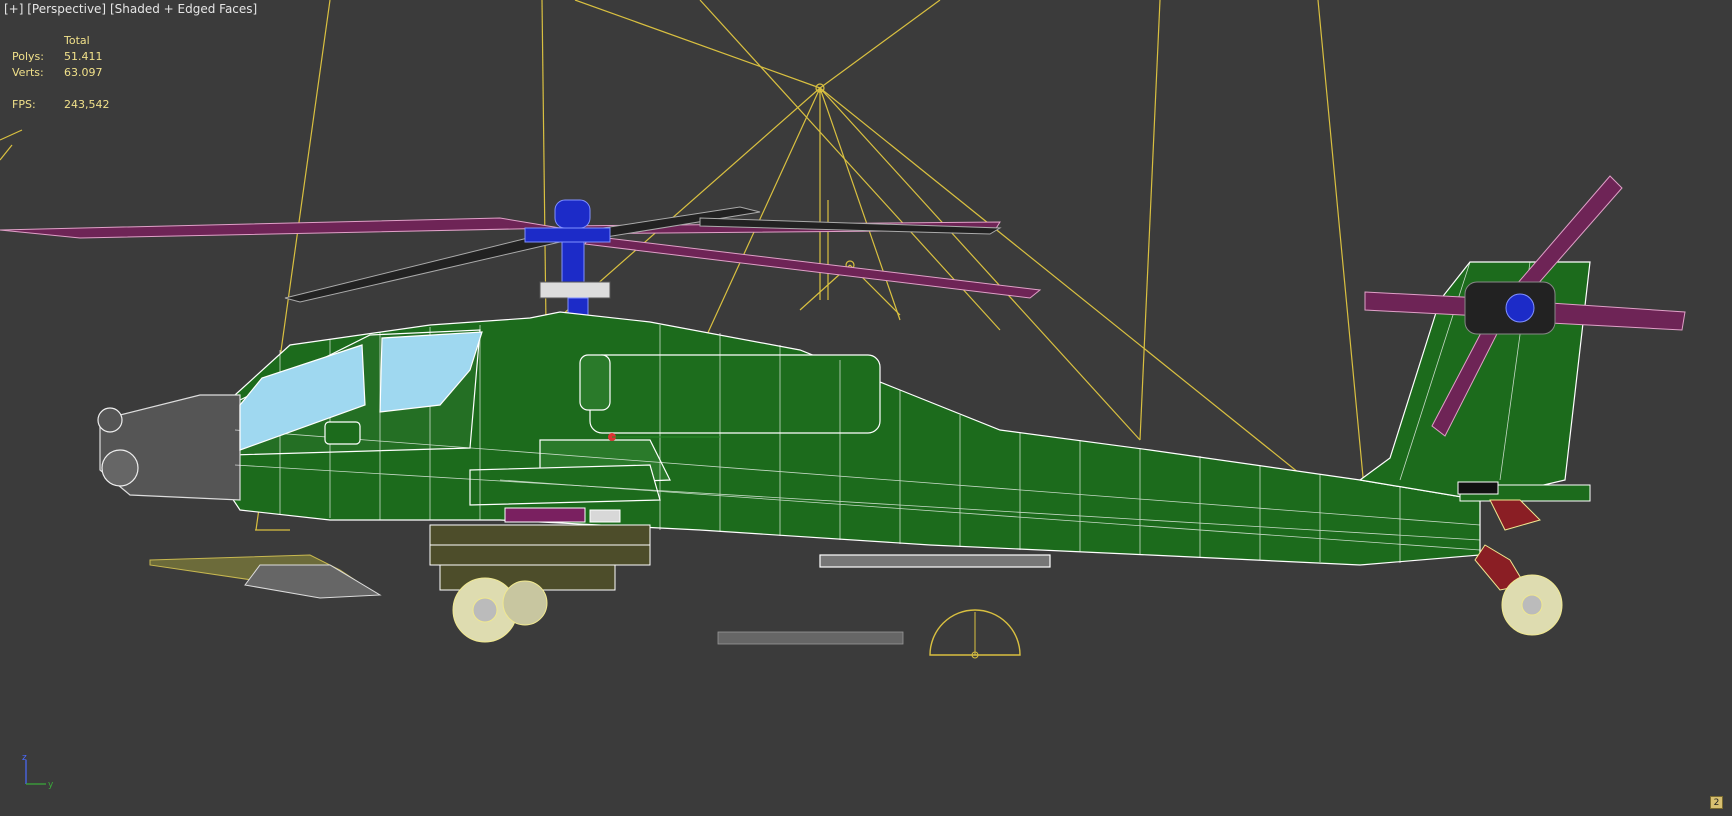 The image size is (1732, 816). I want to click on ground-objects, so click(869, 634).